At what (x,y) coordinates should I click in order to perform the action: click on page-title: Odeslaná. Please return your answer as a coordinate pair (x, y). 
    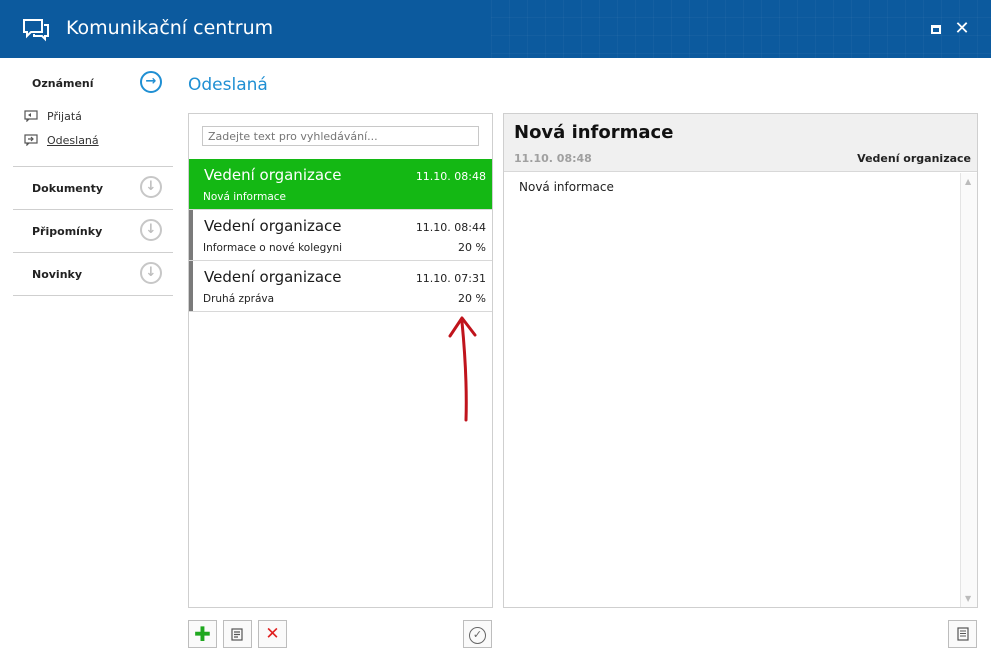
    Looking at the image, I should click on (228, 85).